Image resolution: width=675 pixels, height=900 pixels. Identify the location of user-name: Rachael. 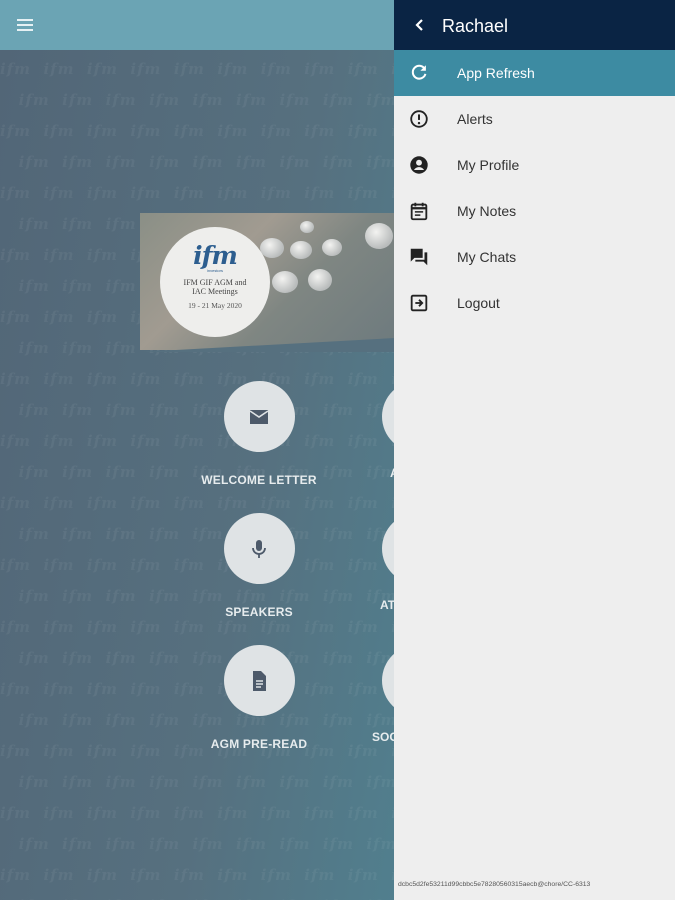
(475, 26).